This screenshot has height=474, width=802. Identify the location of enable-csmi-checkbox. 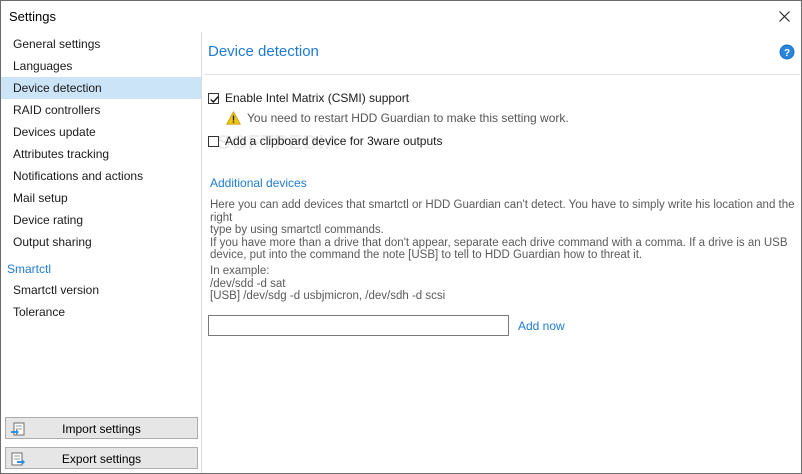
(213, 98).